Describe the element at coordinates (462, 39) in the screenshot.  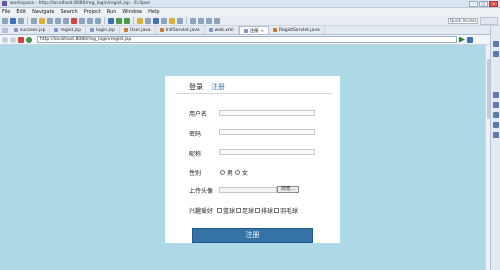
I see `go-icon` at that location.